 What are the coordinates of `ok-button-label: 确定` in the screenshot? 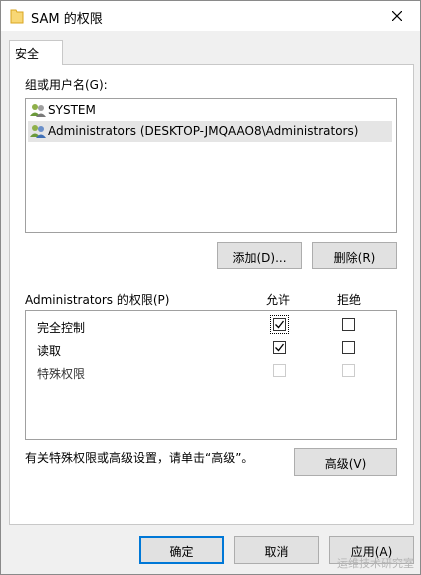 It's located at (181, 552).